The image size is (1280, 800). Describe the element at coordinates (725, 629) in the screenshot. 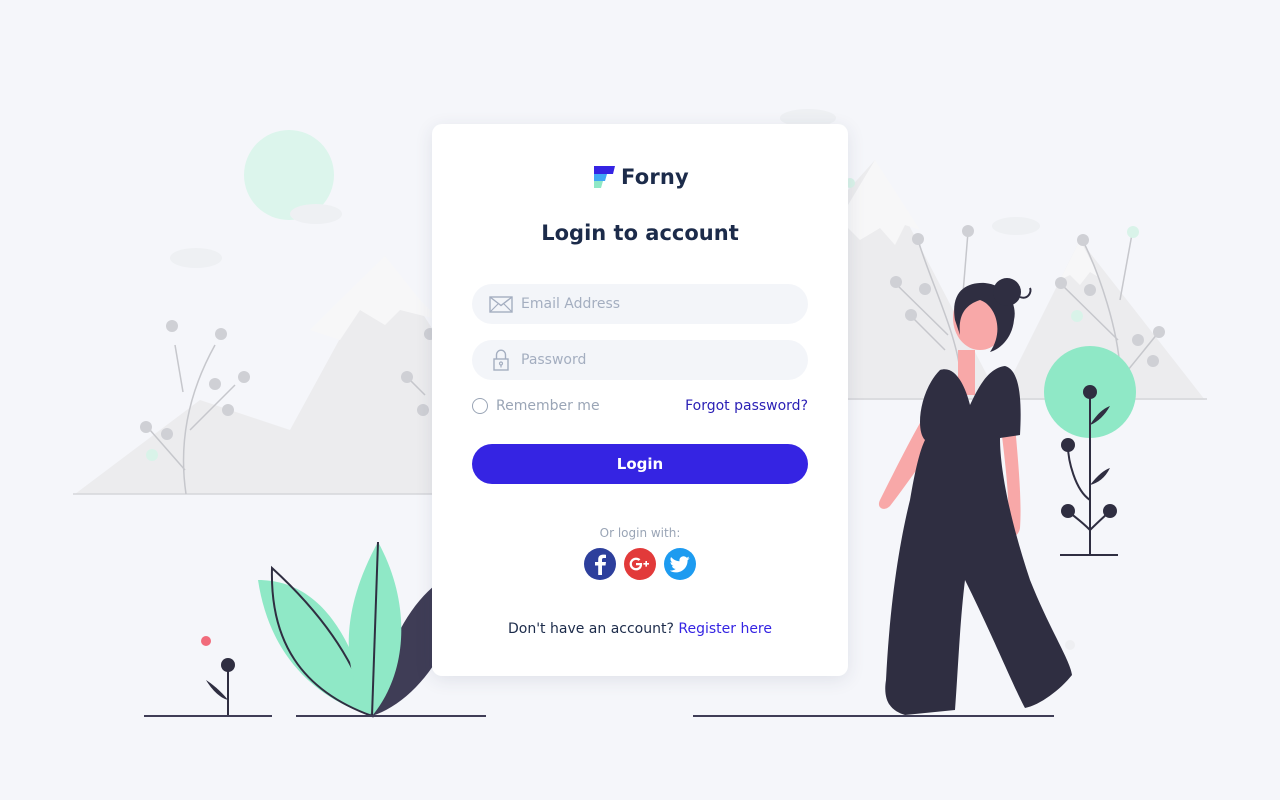

I see `register-link: Register here` at that location.